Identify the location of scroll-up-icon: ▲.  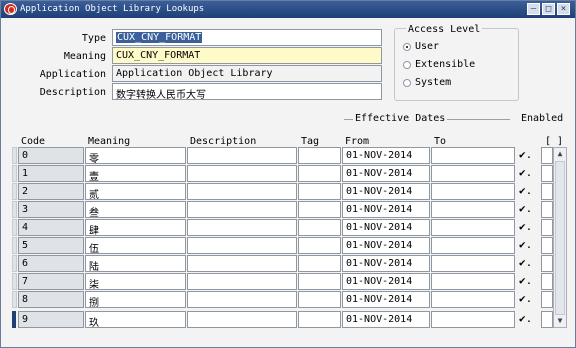
(560, 154).